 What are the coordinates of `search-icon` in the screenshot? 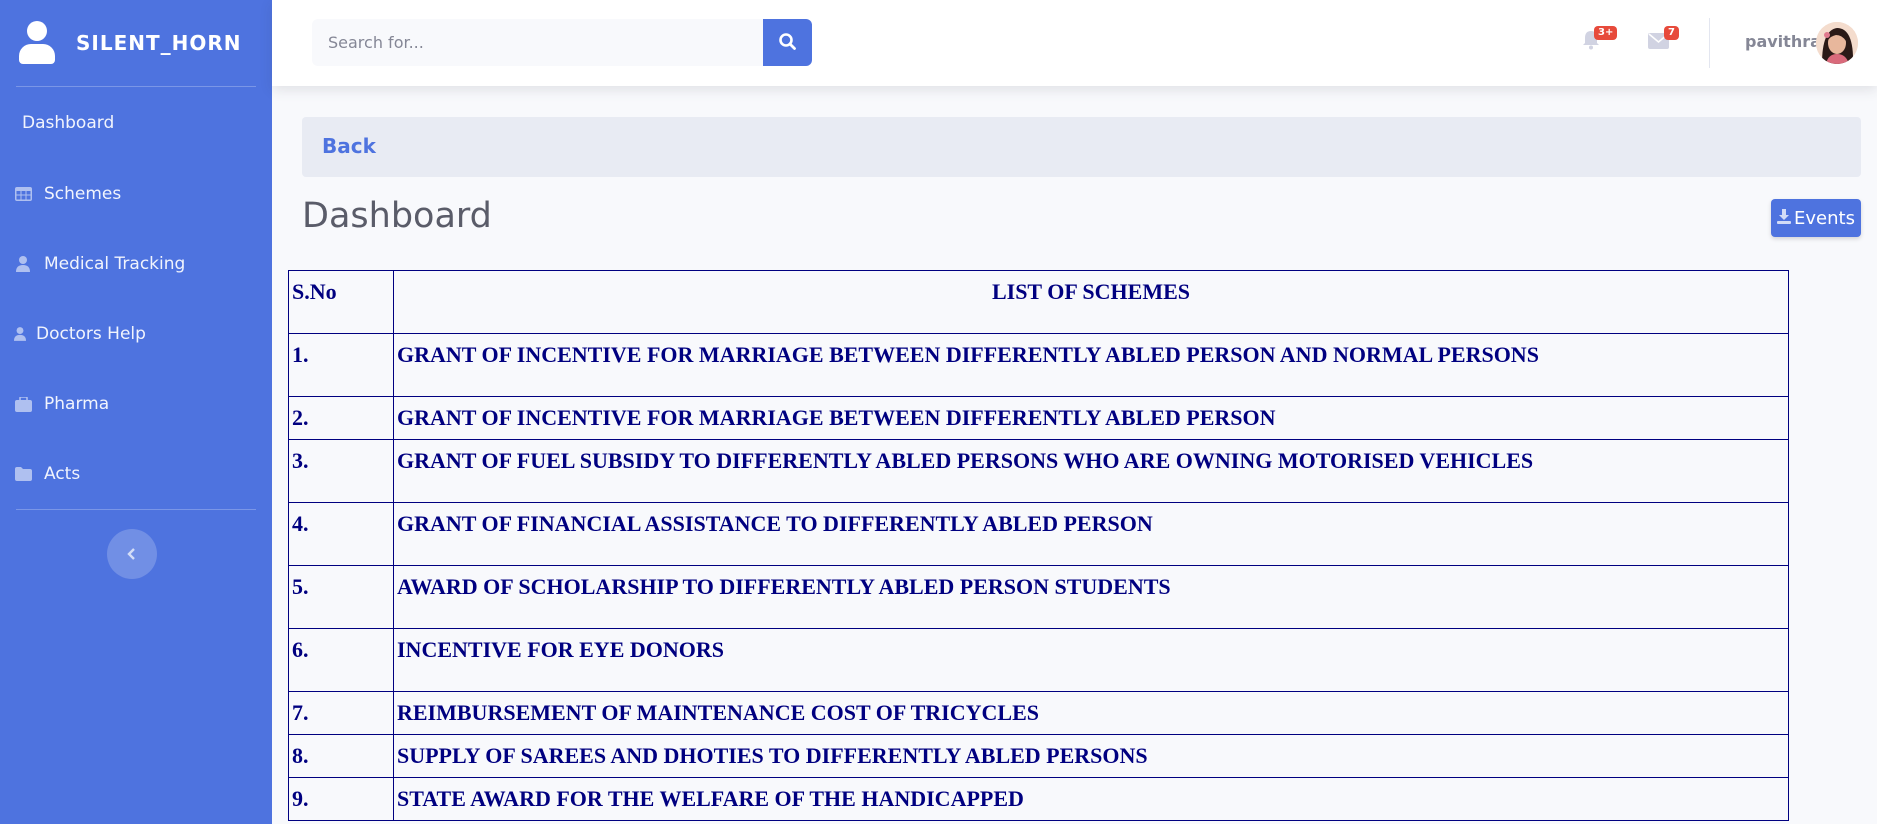 It's located at (787, 42).